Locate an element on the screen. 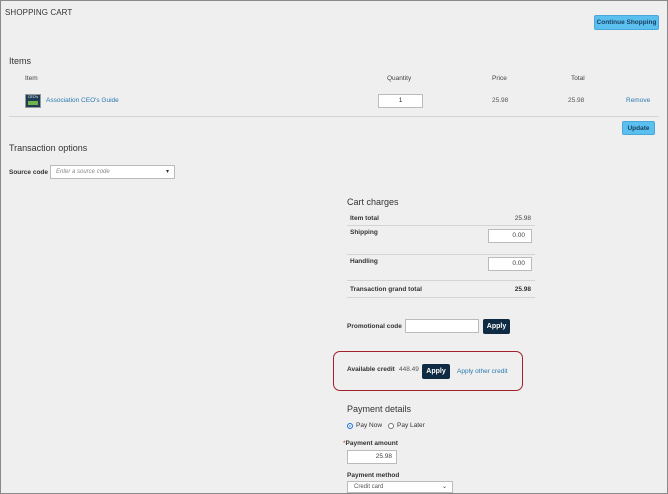 This screenshot has width=668, height=494. payment-timing-options: Pay Now Pay Later is located at coordinates (386, 425).